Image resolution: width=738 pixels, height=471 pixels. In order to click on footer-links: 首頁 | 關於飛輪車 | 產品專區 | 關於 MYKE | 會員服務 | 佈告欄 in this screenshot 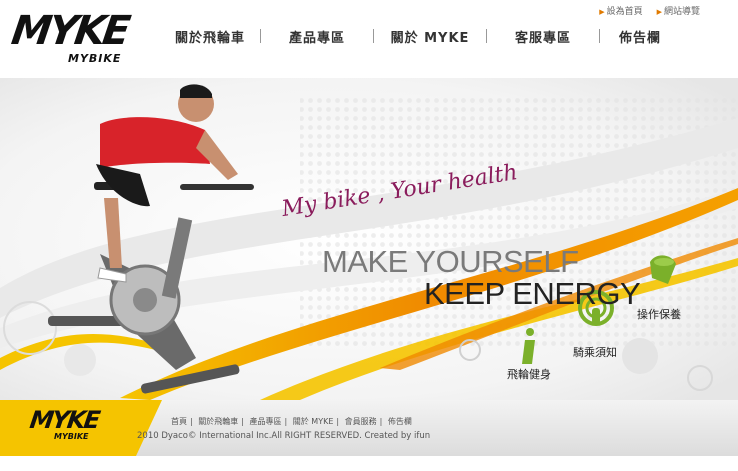, I will do `click(291, 421)`.